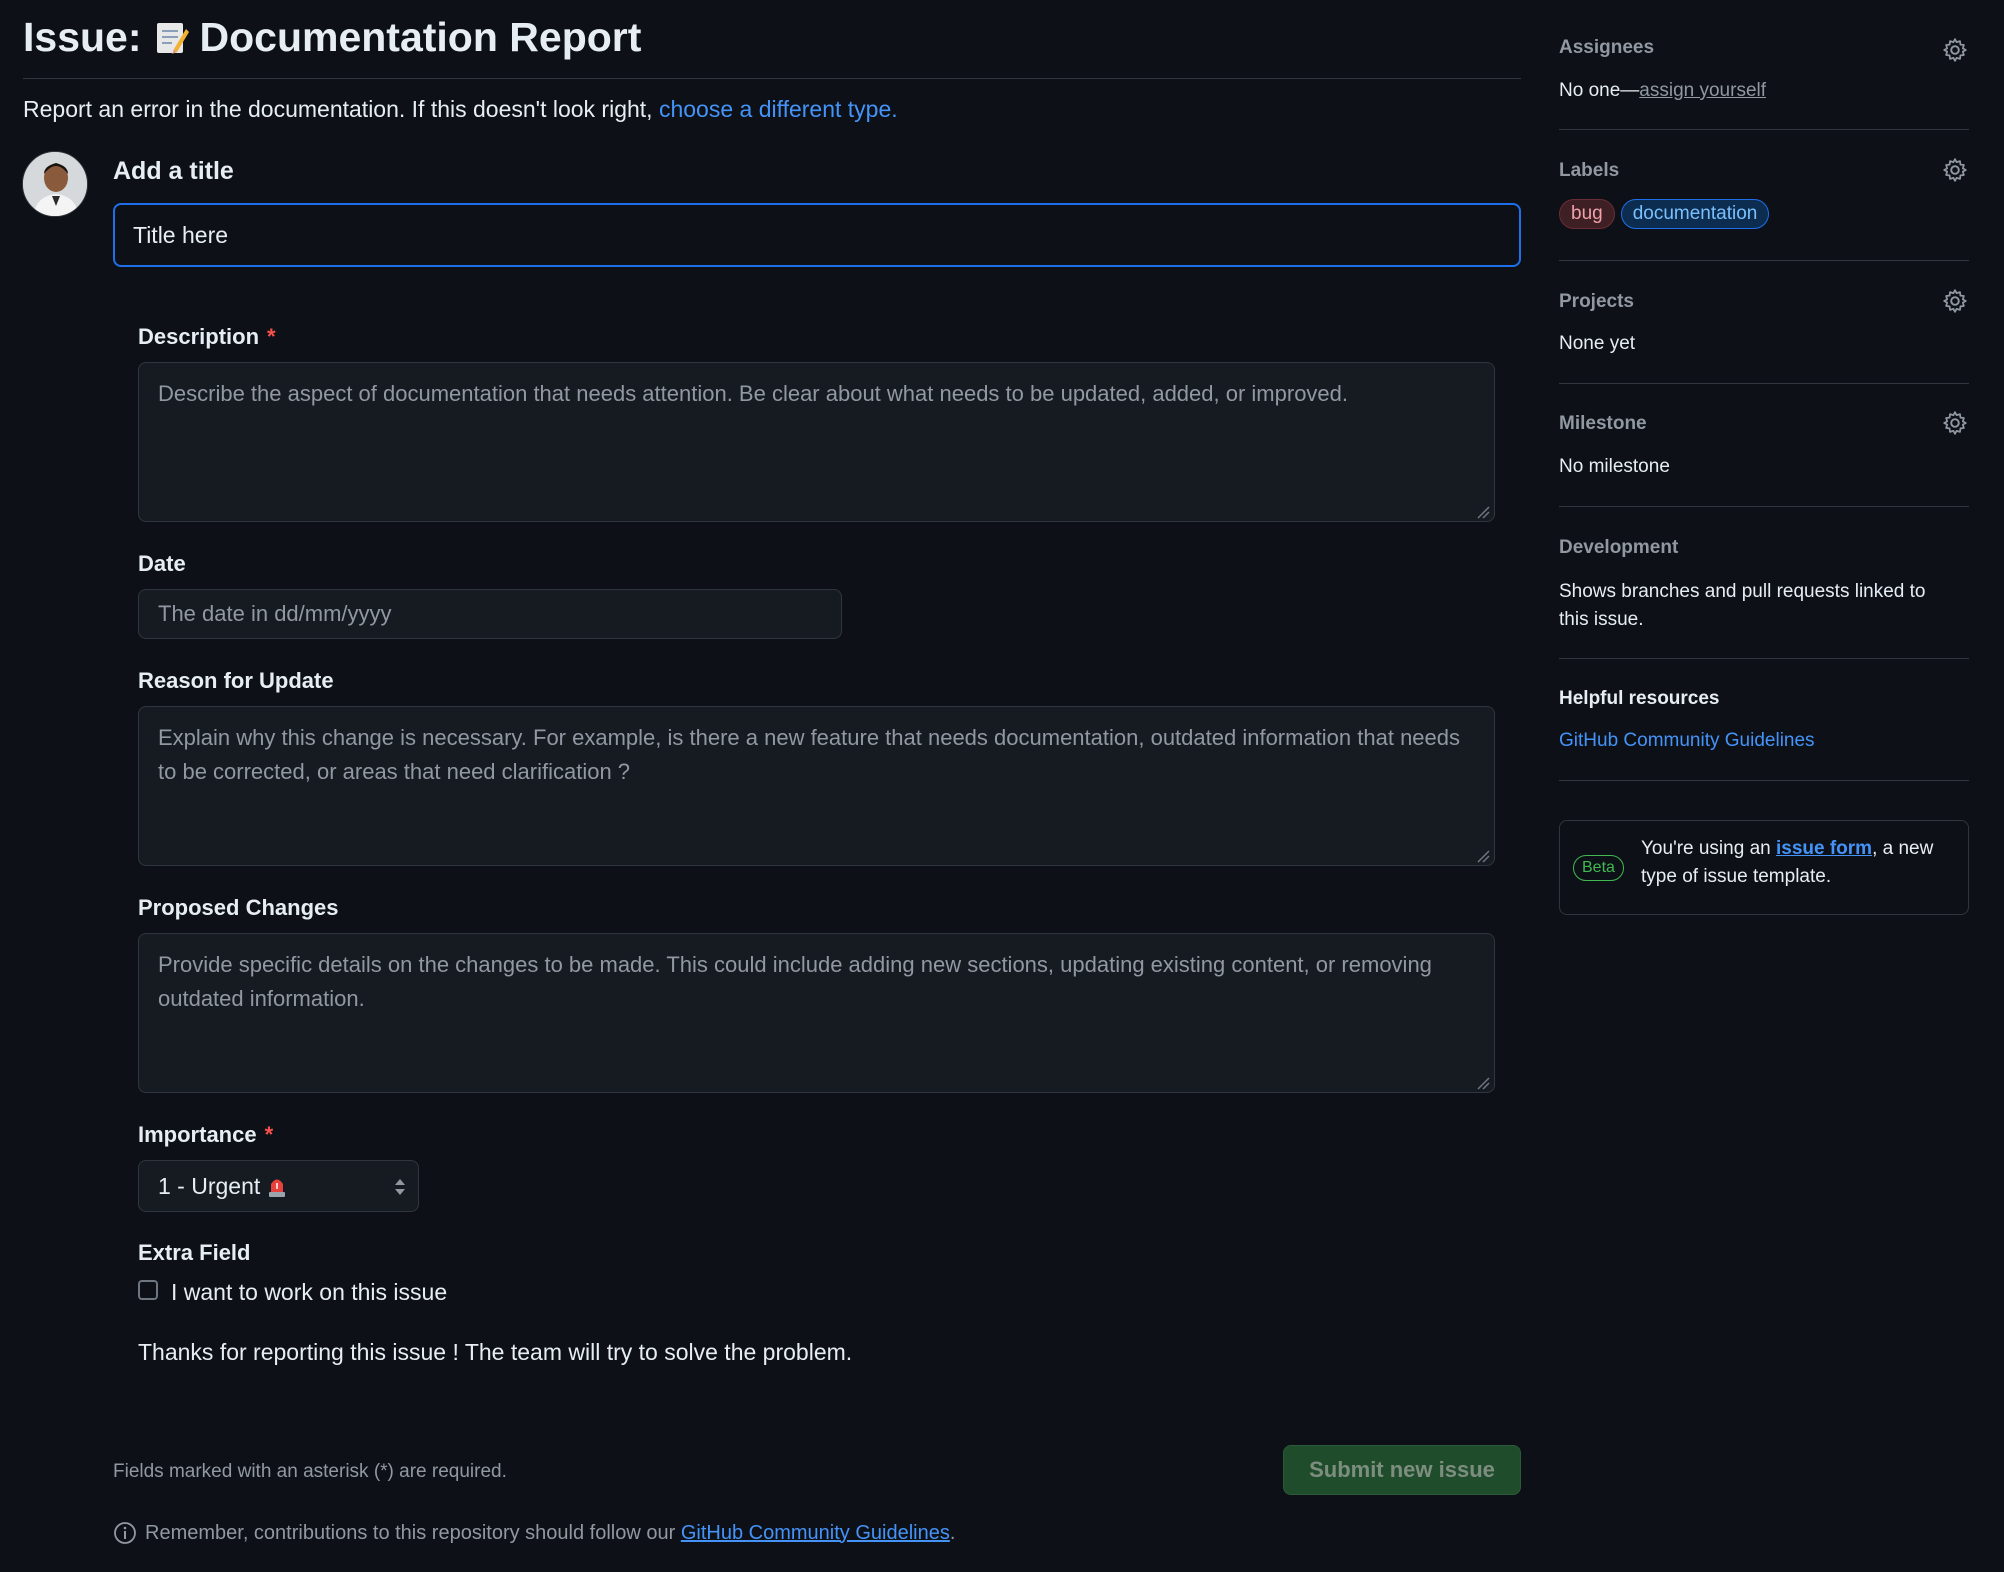 This screenshot has height=1572, width=2004. Describe the element at coordinates (817, 235) in the screenshot. I see `title-input` at that location.